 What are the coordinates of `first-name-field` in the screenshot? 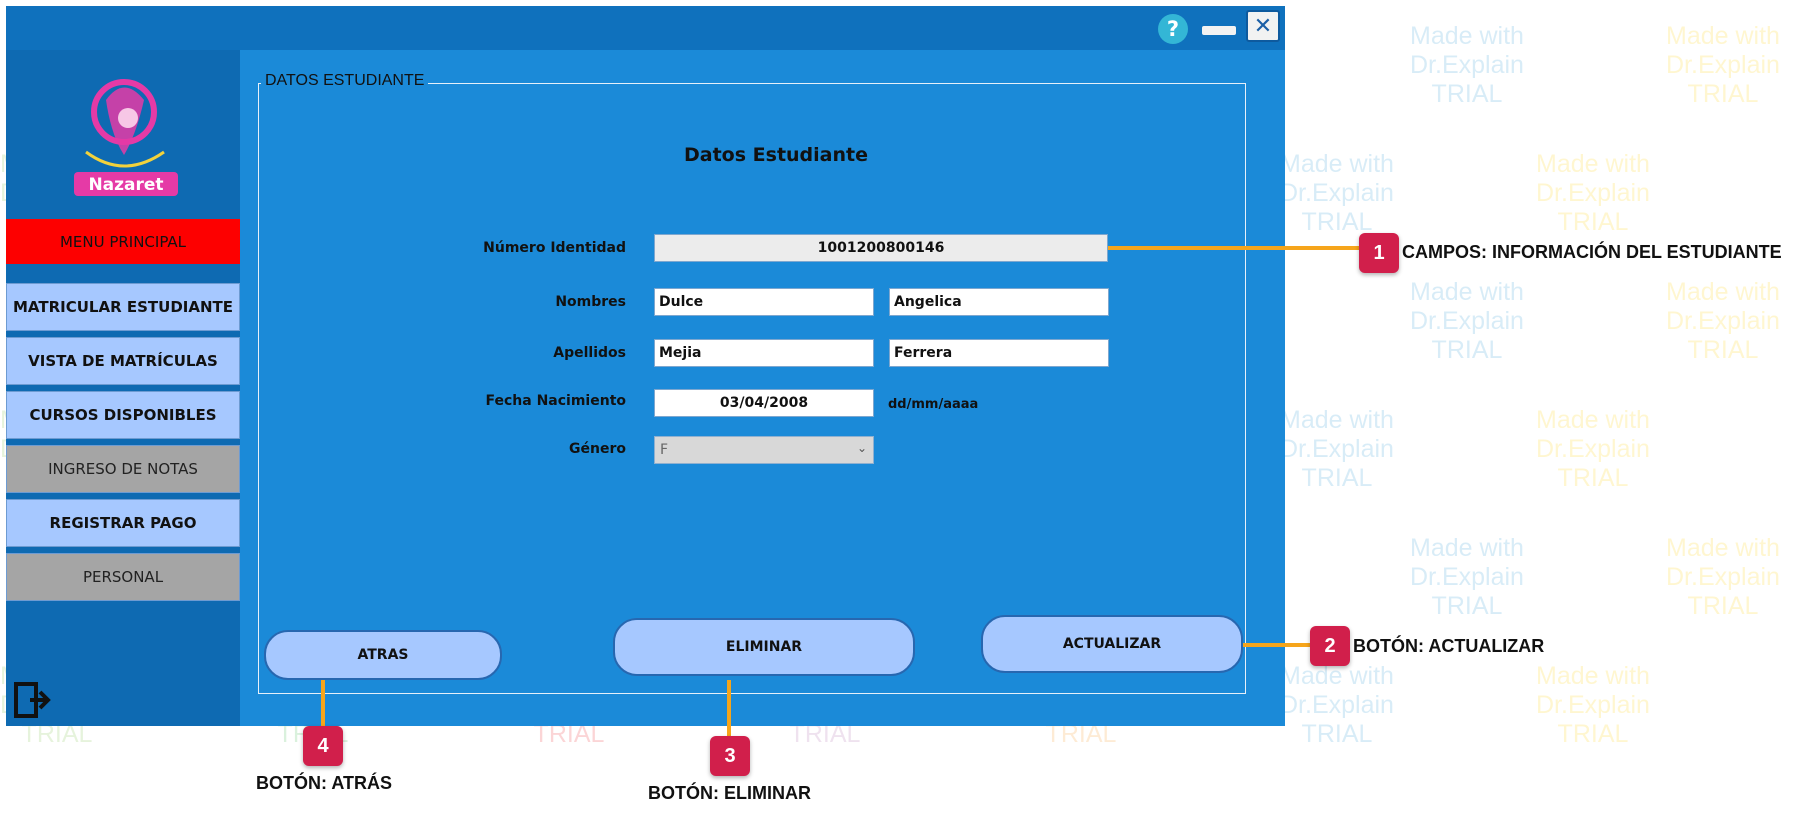 It's located at (764, 302).